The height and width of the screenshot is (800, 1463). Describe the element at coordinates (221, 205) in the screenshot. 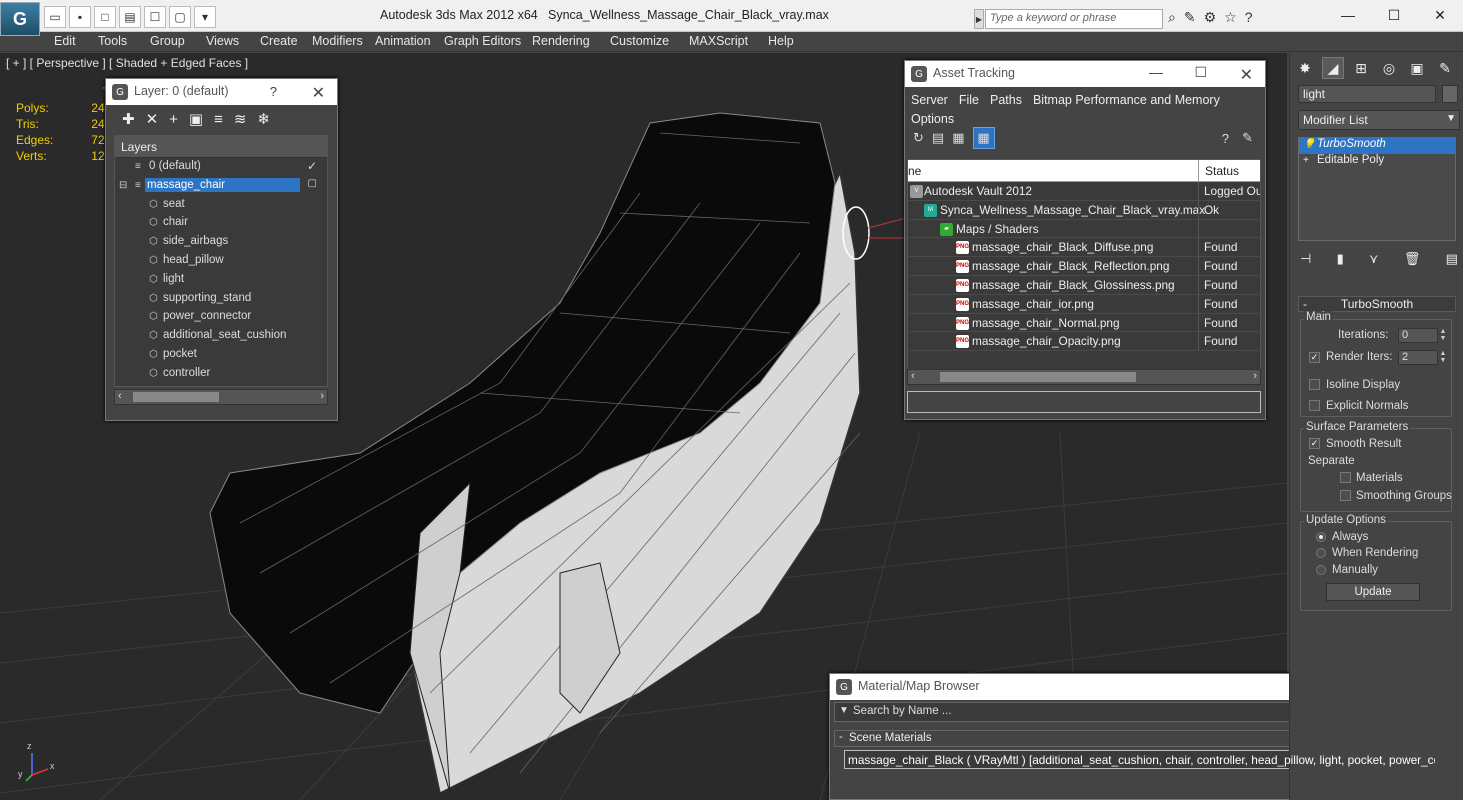

I see `layer-row: ⬡ seat` at that location.